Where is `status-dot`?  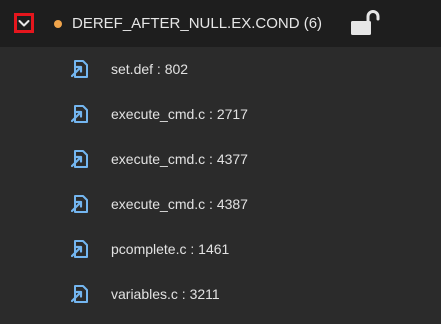
status-dot is located at coordinates (58, 24).